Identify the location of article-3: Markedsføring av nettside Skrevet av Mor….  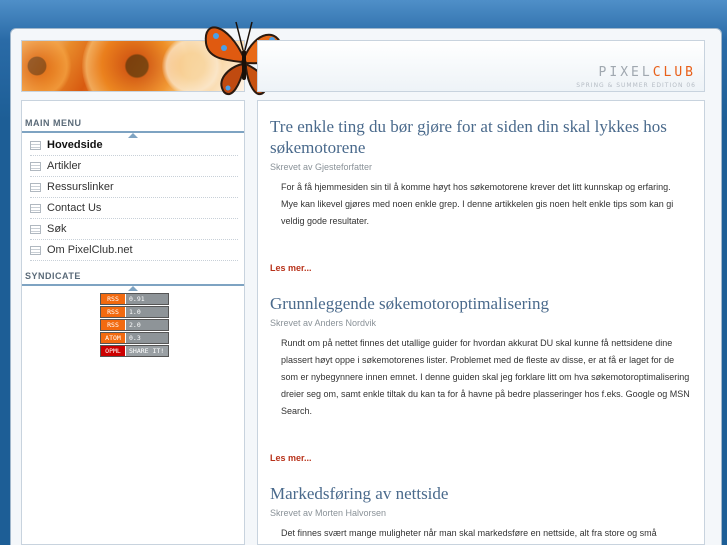
(480, 512).